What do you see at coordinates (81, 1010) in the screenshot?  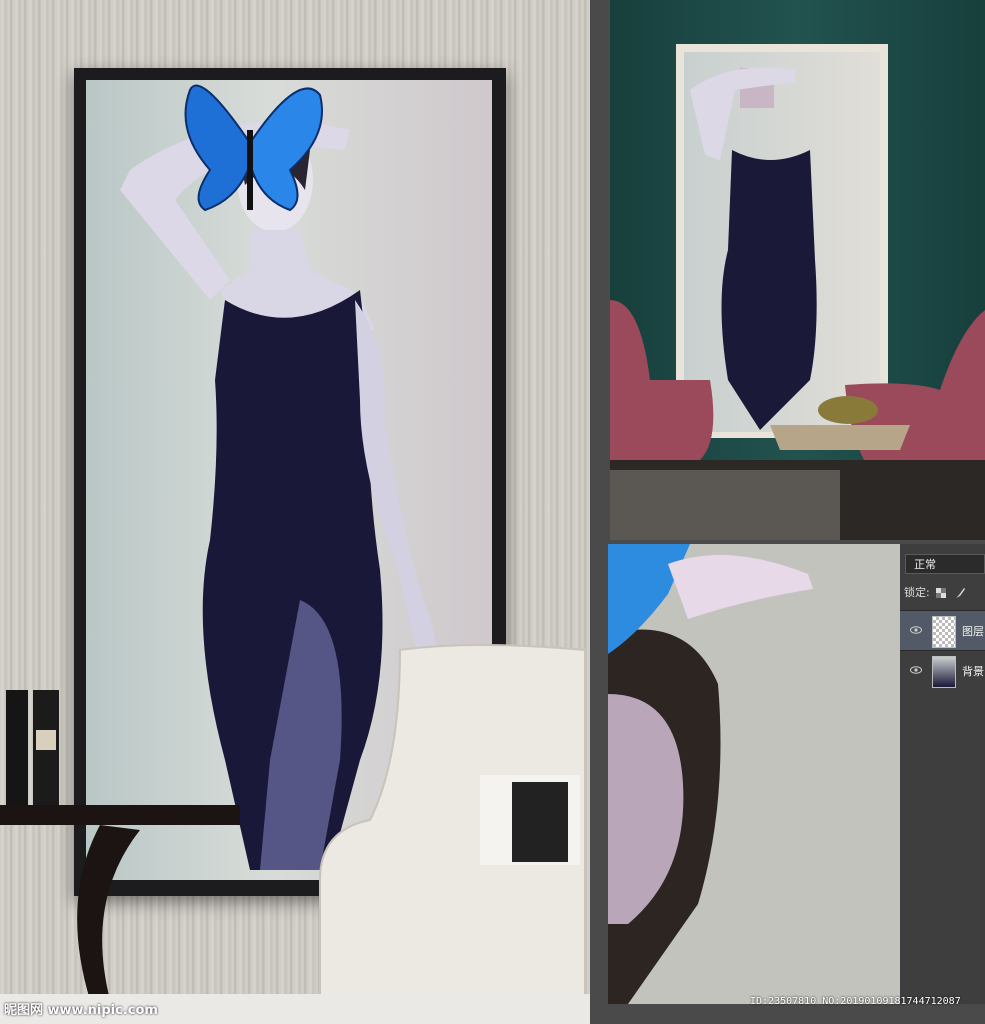 I see `watermark-text: 昵图网 www.nipic.com` at bounding box center [81, 1010].